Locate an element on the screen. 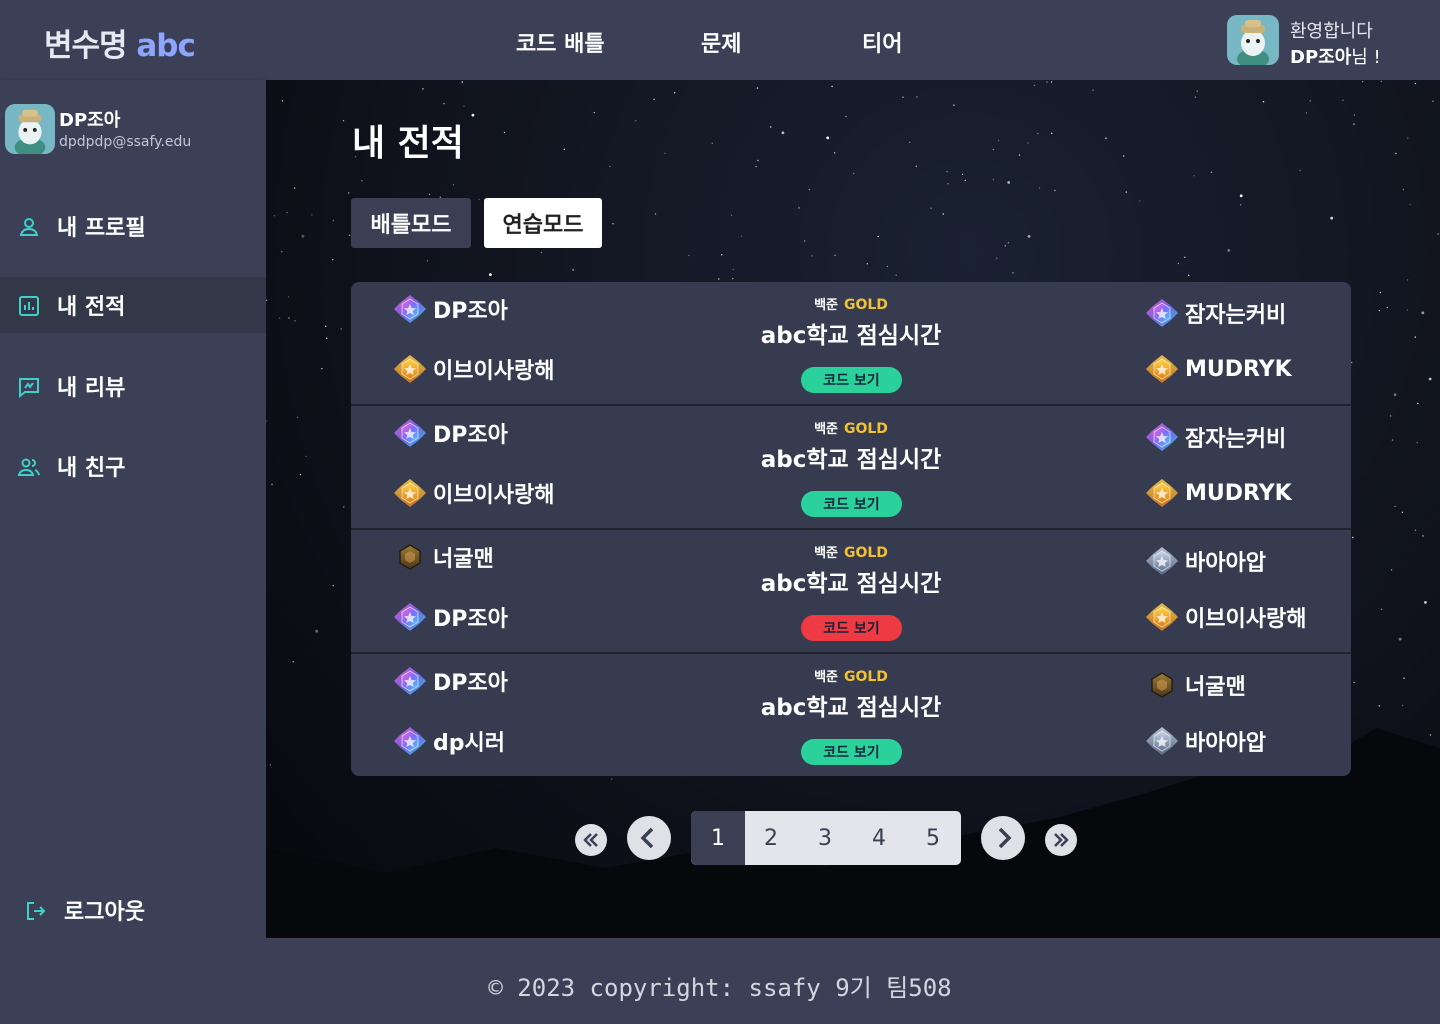 The height and width of the screenshot is (1024, 1440). next-page-button is located at coordinates (1003, 838).